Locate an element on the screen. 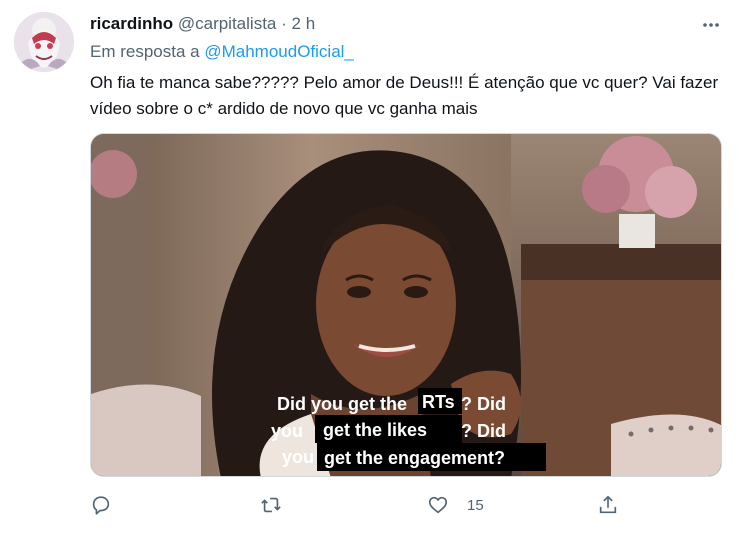 This screenshot has height=533, width=739. caption-line-3-plain: you is located at coordinates (298, 457).